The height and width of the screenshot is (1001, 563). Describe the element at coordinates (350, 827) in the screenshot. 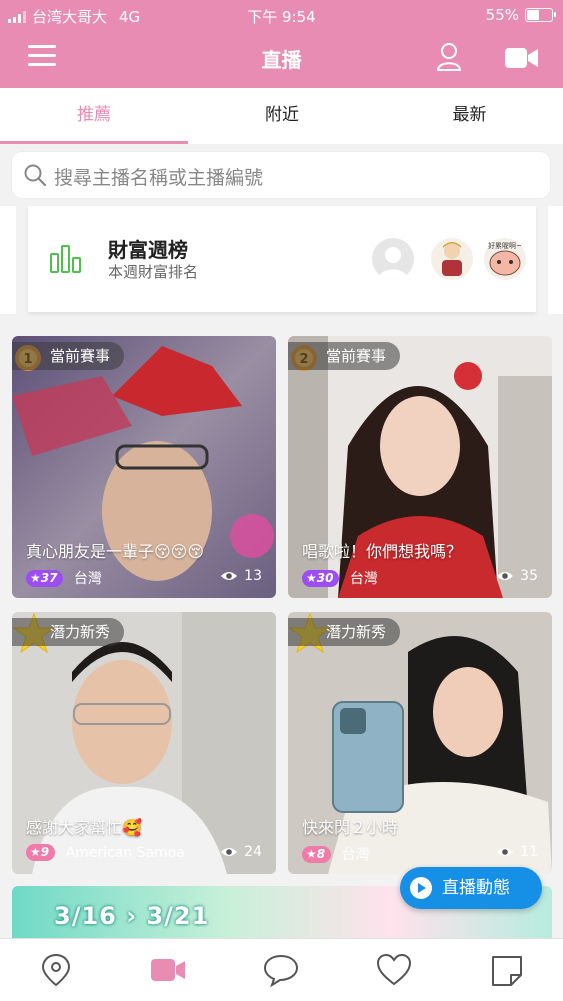

I see `stream-caption: 快來閃２小時` at that location.